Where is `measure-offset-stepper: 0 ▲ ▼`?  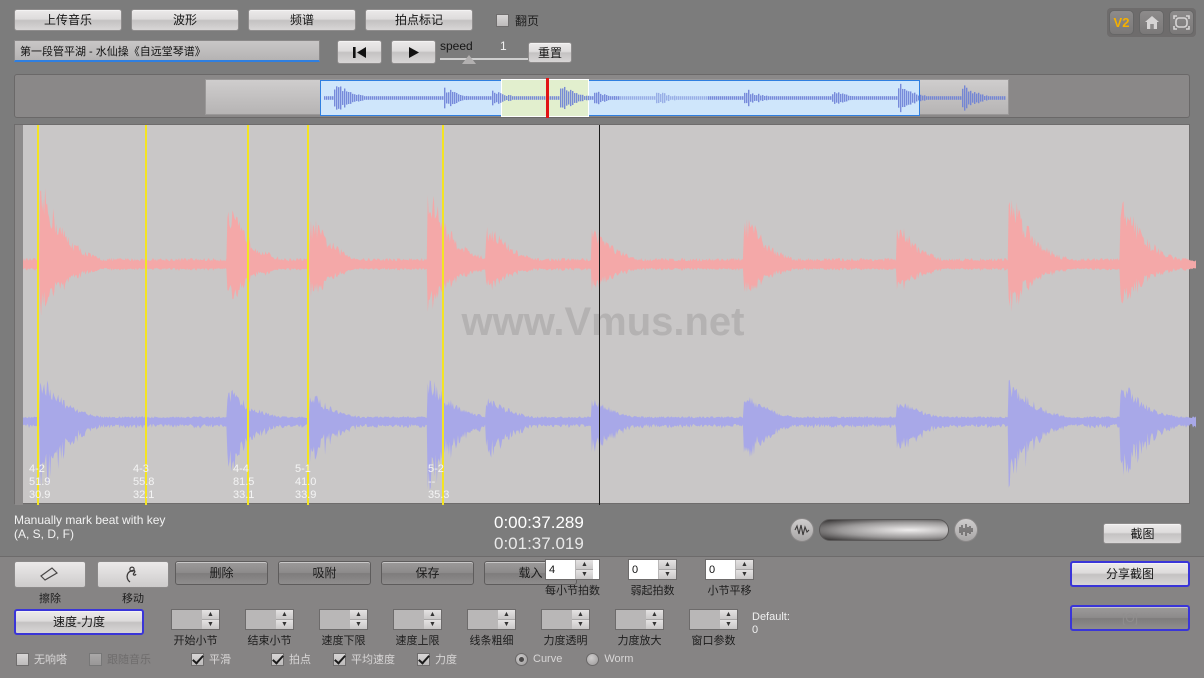
measure-offset-stepper: 0 ▲ ▼ is located at coordinates (729, 569).